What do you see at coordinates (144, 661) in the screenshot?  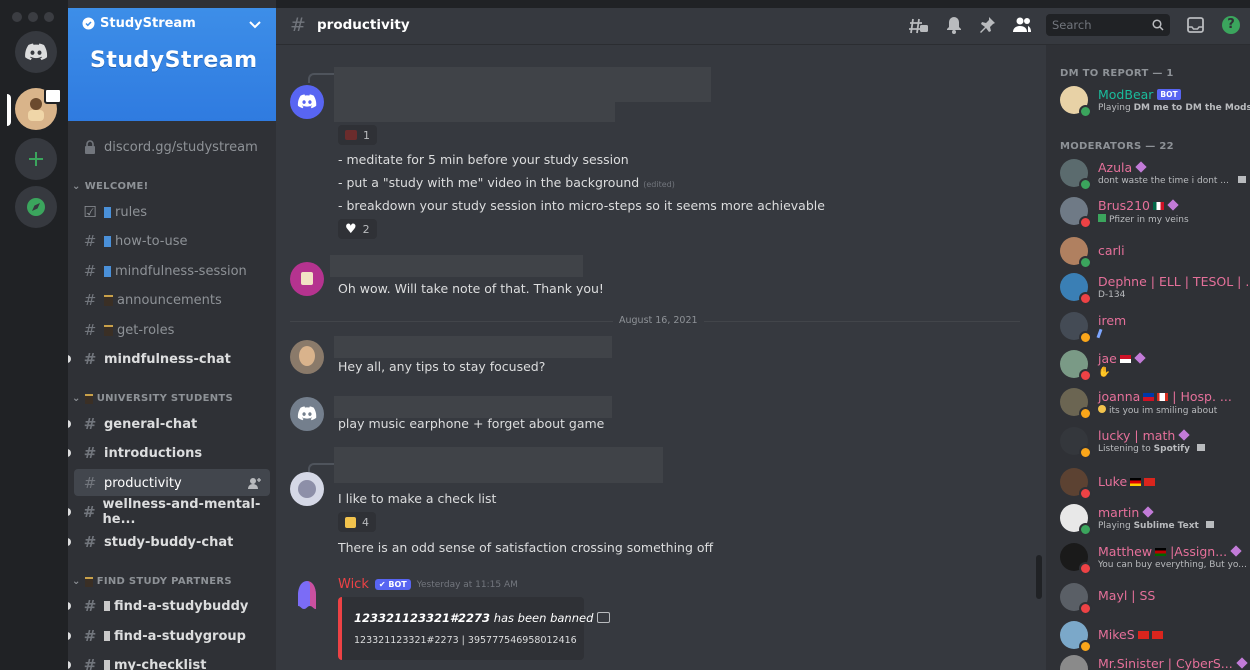 I see `channel-my-checklist: # my-checklist` at bounding box center [144, 661].